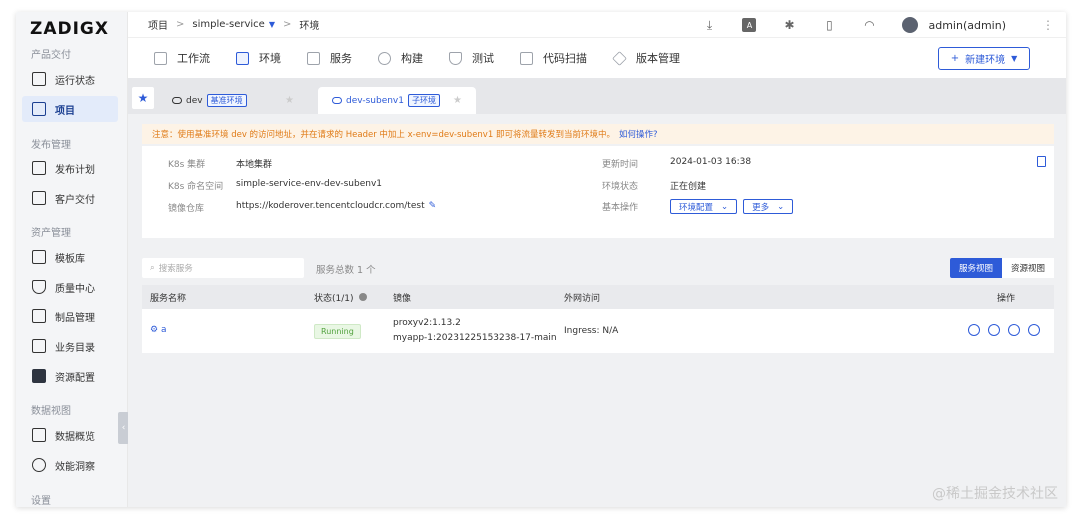  Describe the element at coordinates (160, 58) in the screenshot. I see `workflow-icon` at that location.